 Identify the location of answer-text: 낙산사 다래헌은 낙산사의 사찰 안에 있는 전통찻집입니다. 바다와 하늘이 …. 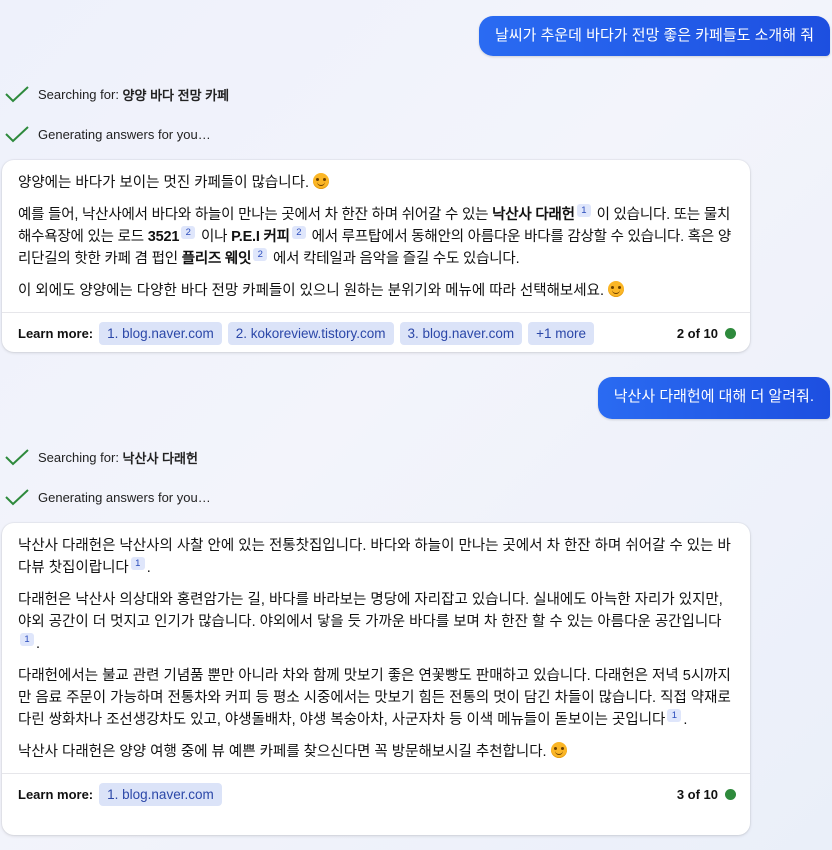
(374, 557).